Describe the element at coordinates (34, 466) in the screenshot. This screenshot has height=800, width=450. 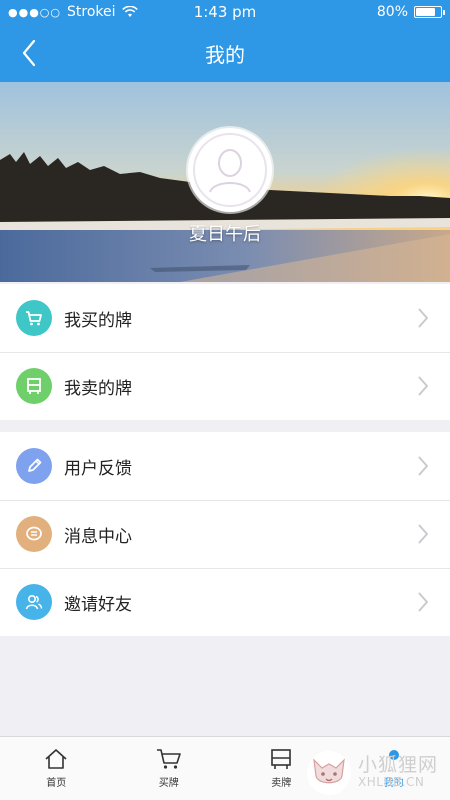
I see `pencil-icon` at that location.